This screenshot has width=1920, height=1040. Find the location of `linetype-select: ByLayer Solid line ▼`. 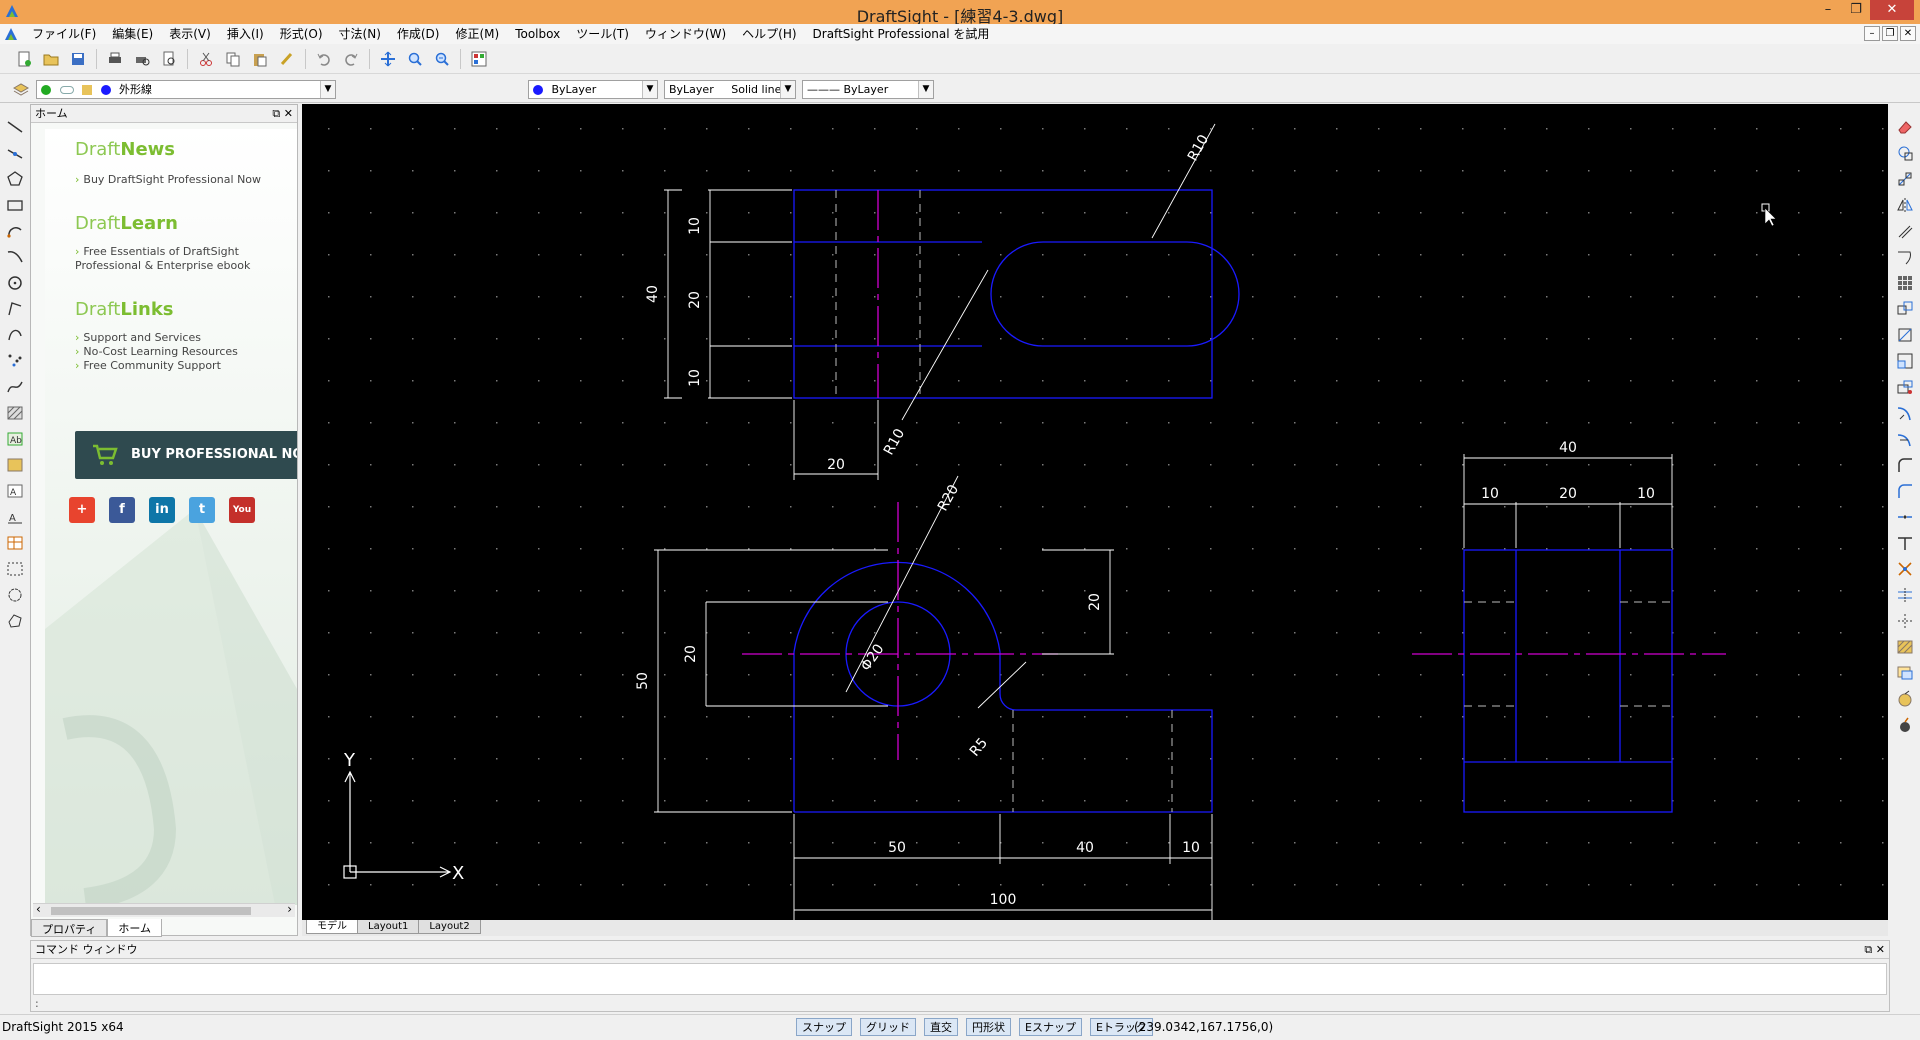

linetype-select: ByLayer Solid line ▼ is located at coordinates (730, 89).